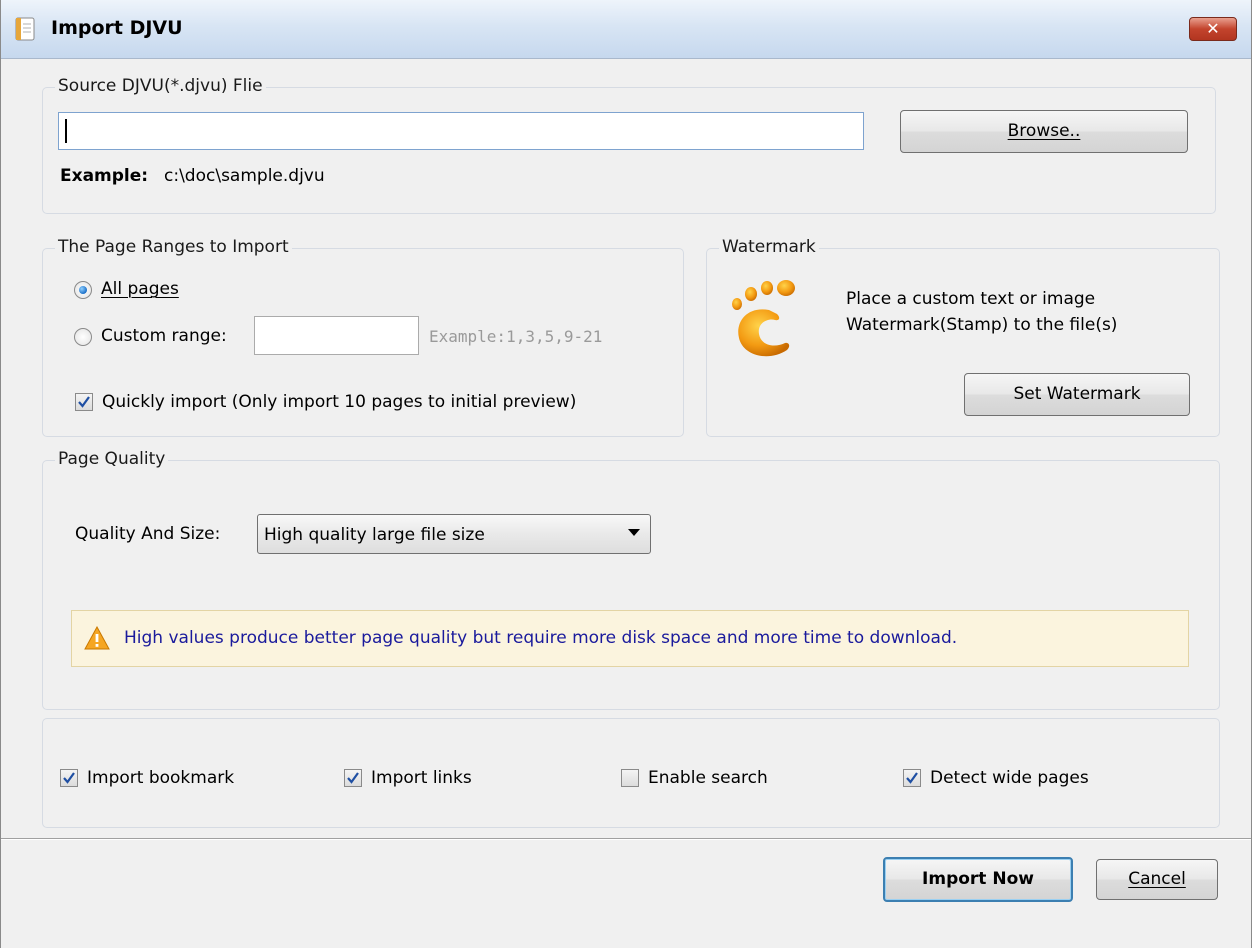 This screenshot has height=948, width=1252. I want to click on close-icon: ✕, so click(1213, 28).